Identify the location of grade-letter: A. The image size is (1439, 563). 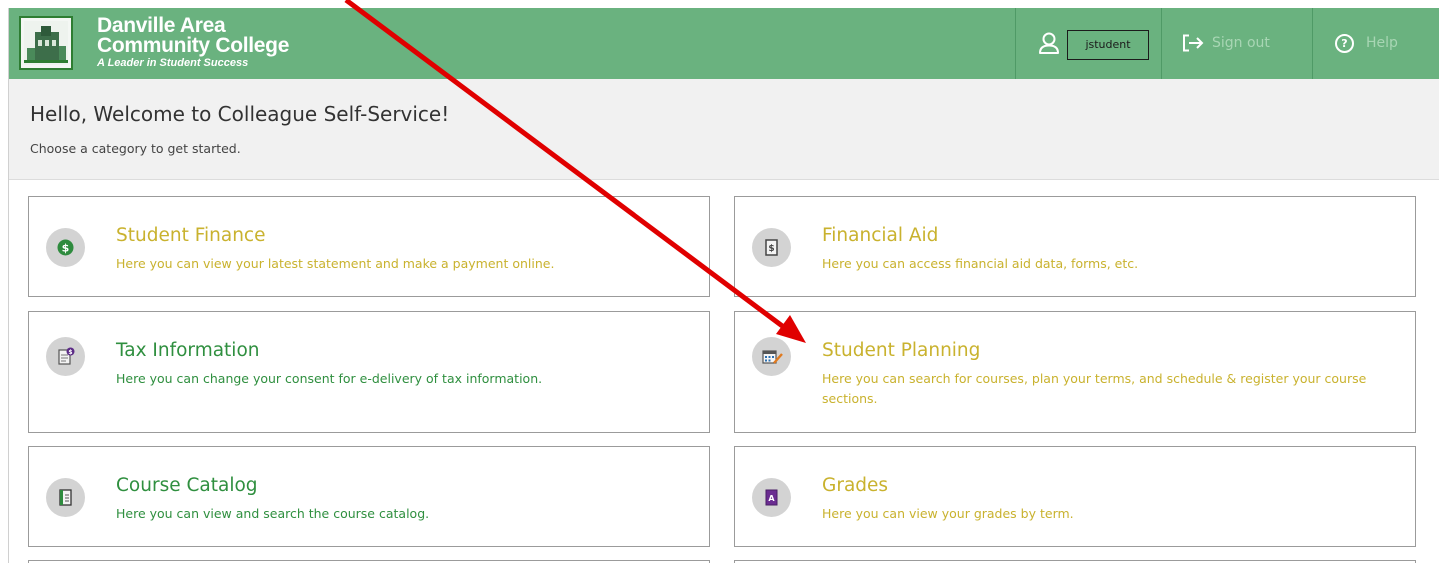
(771, 498).